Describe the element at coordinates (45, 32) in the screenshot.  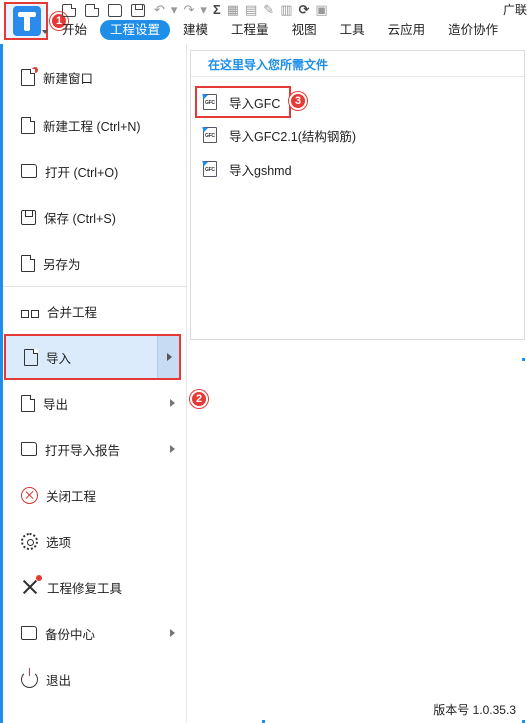
I see `chevron-down-icon` at that location.